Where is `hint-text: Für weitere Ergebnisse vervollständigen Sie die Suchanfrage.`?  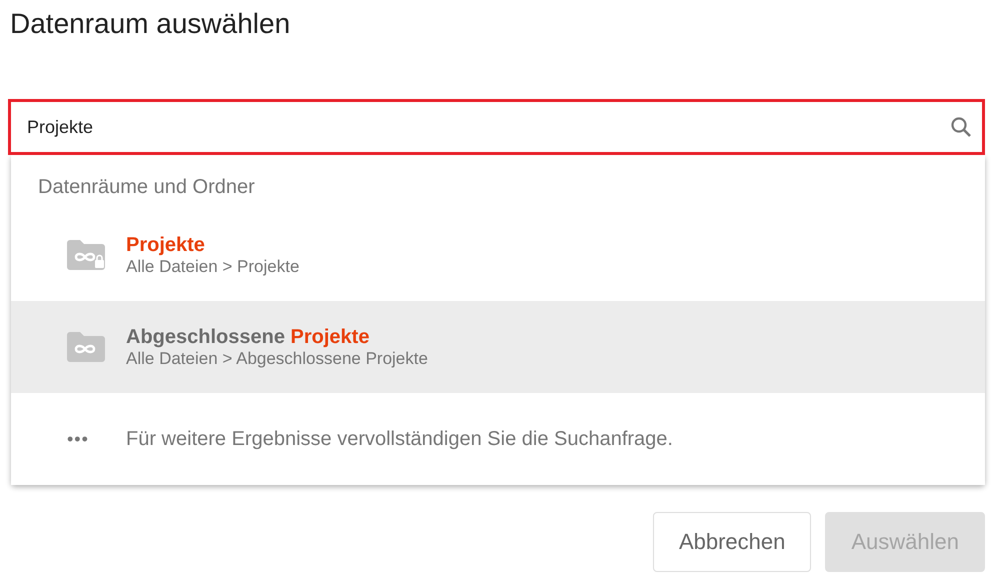 hint-text: Für weitere Ergebnisse vervollständigen Sie die Suchanfrage. is located at coordinates (399, 439).